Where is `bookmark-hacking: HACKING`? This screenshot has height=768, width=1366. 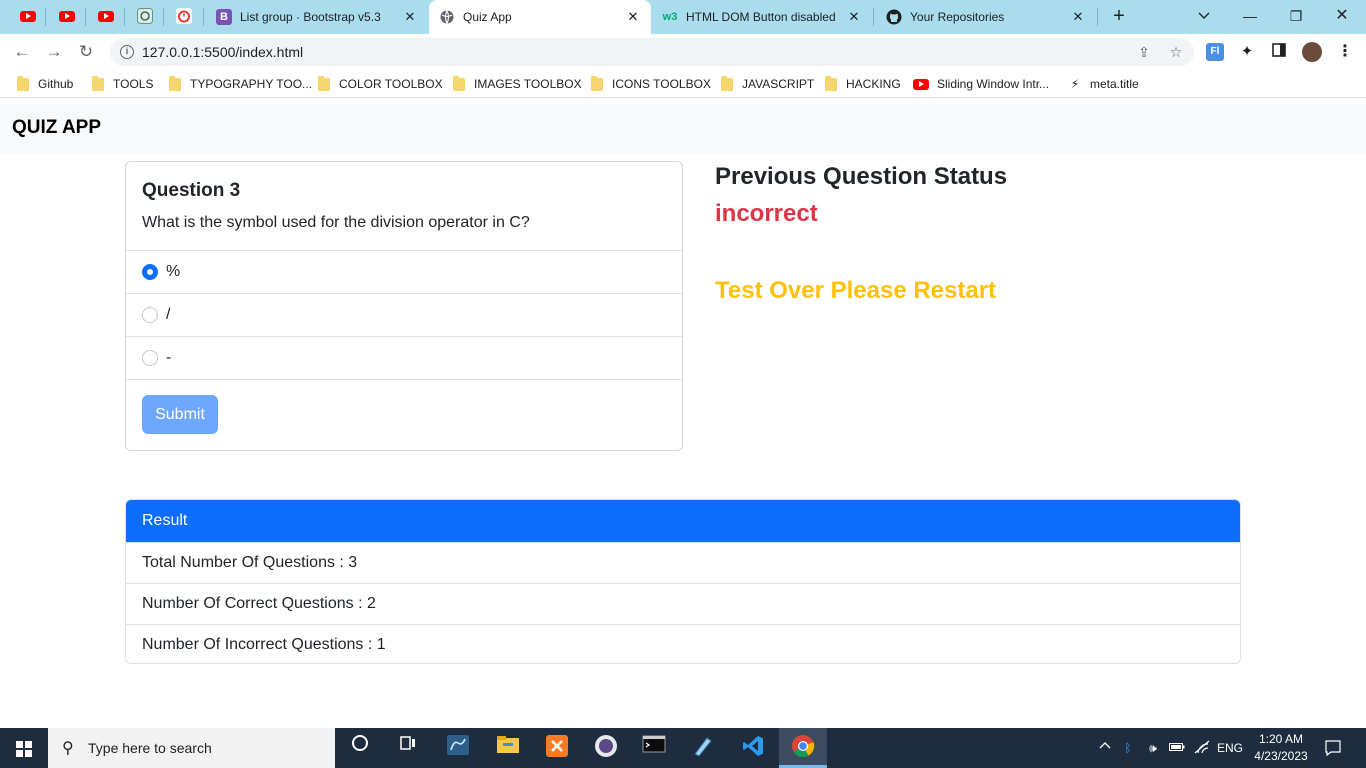
bookmark-hacking: HACKING is located at coordinates (863, 84).